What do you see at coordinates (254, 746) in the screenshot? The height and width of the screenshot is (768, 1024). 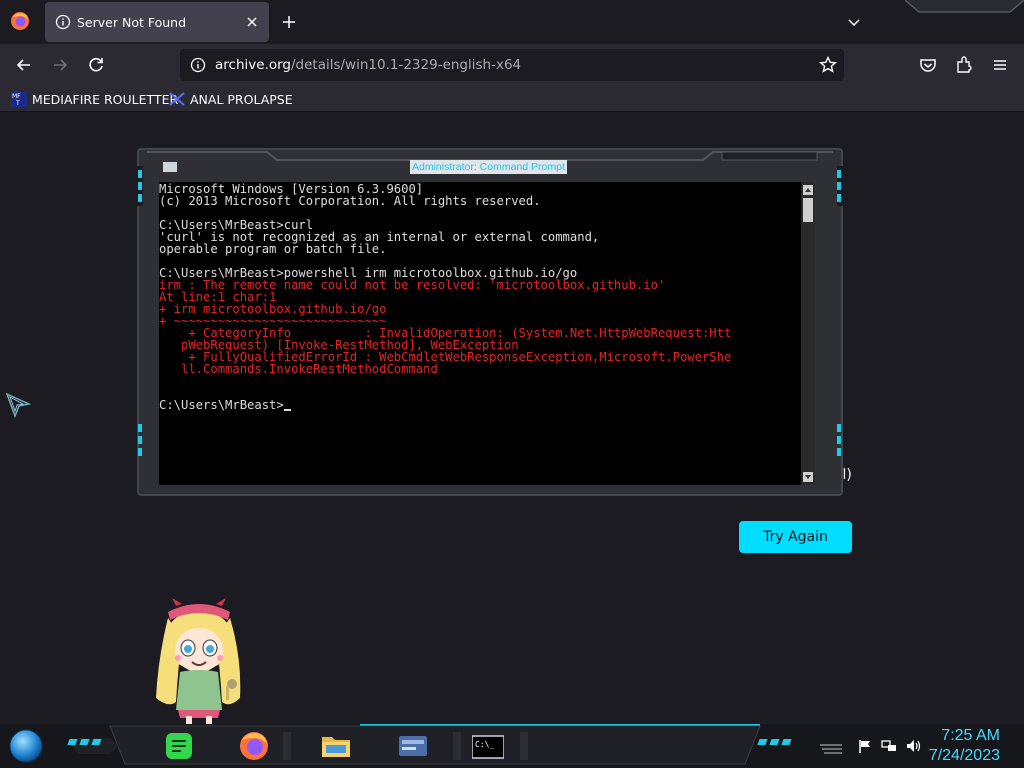 I see `firefox-icon` at bounding box center [254, 746].